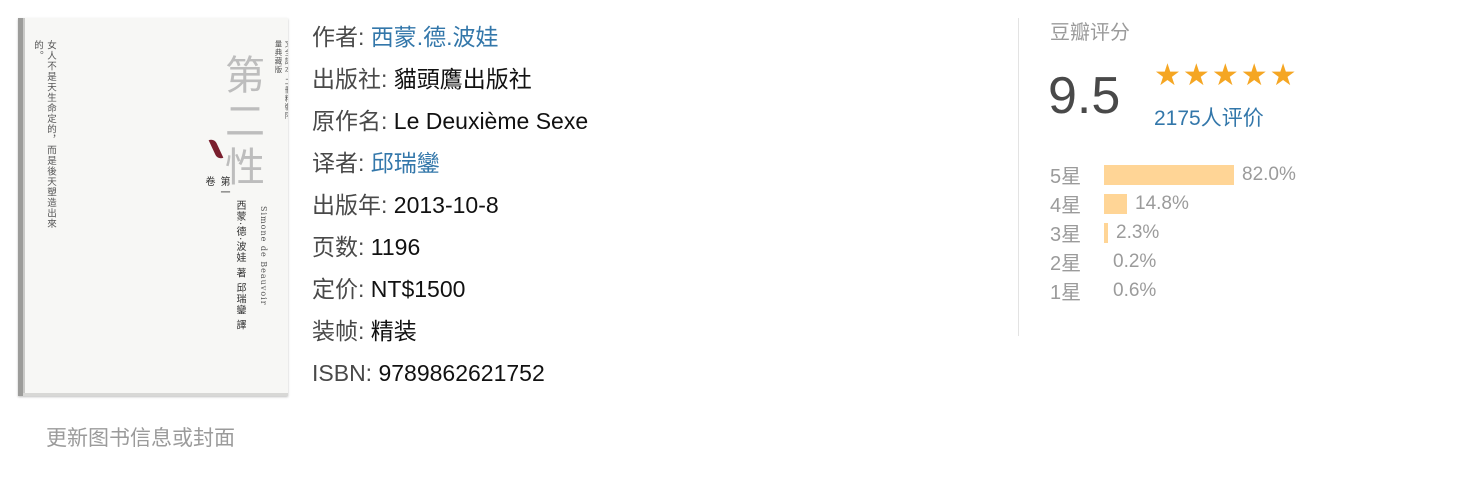  I want to click on publisher-label: 出版社:, so click(353, 79).